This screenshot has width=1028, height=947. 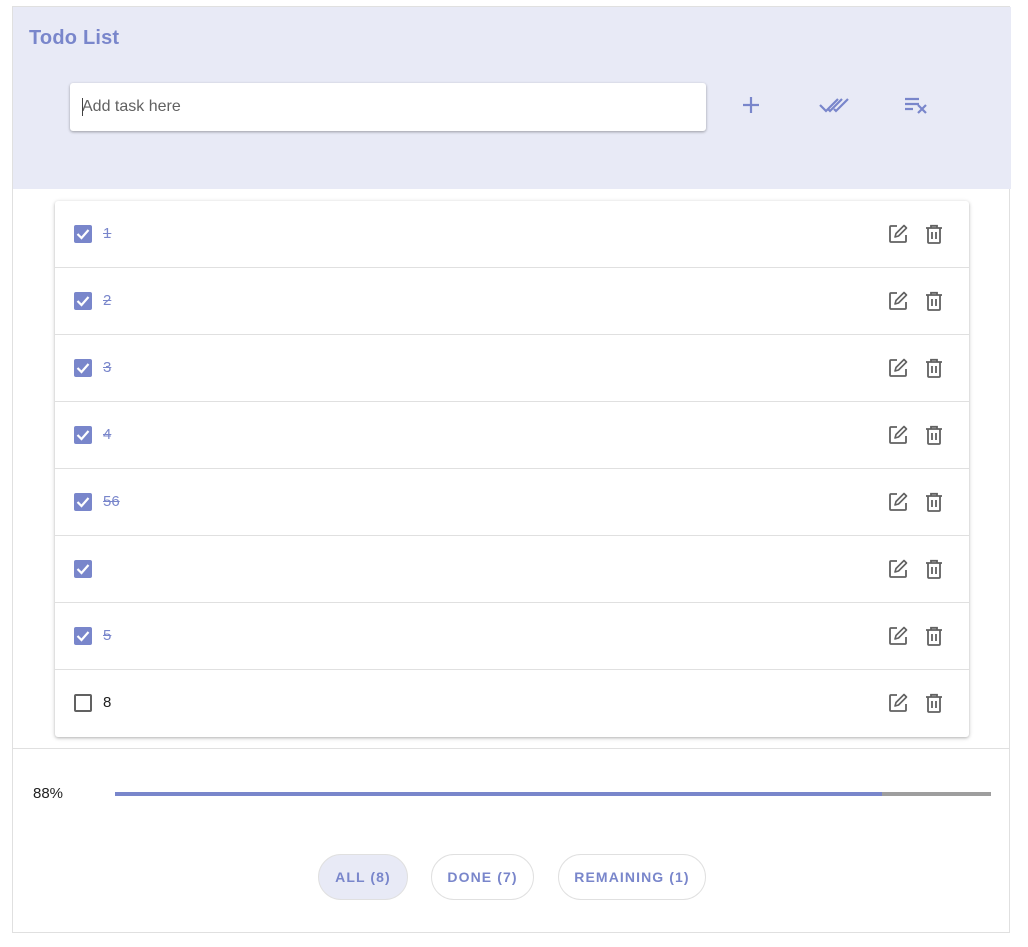 I want to click on todo-row: 2, so click(x=512, y=301).